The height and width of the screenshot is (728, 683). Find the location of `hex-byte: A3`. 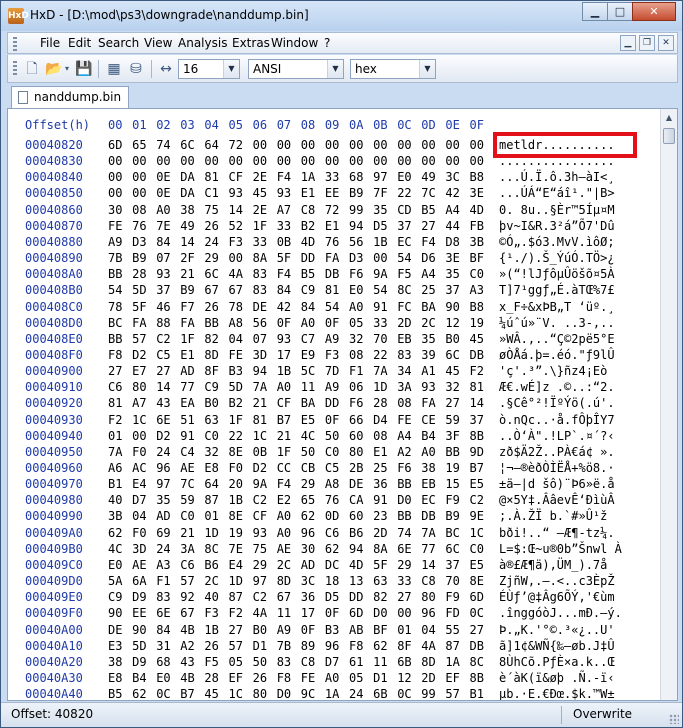

hex-byte: A3 is located at coordinates (163, 565).